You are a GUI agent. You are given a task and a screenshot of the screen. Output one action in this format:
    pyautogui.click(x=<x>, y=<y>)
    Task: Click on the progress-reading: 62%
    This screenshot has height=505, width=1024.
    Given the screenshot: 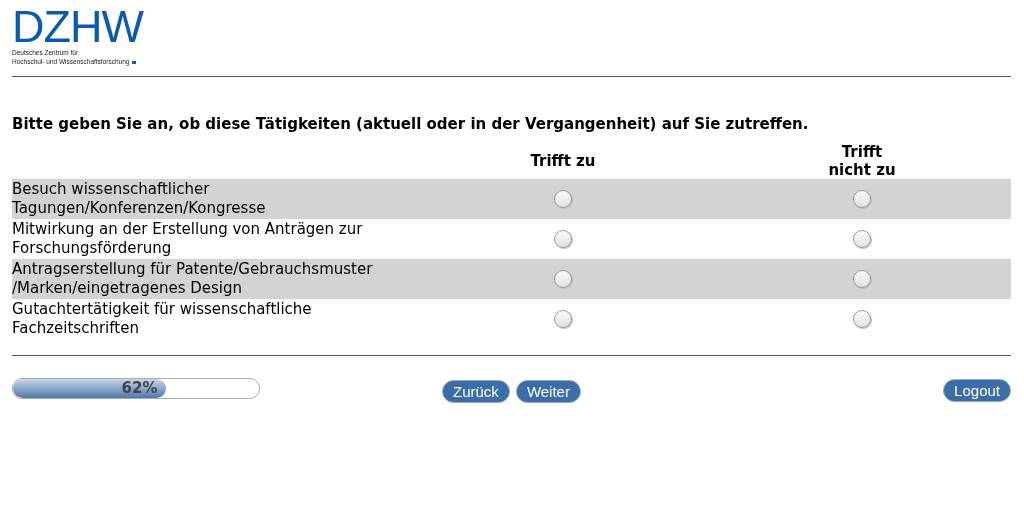 What is the action you would take?
    pyautogui.click(x=139, y=388)
    